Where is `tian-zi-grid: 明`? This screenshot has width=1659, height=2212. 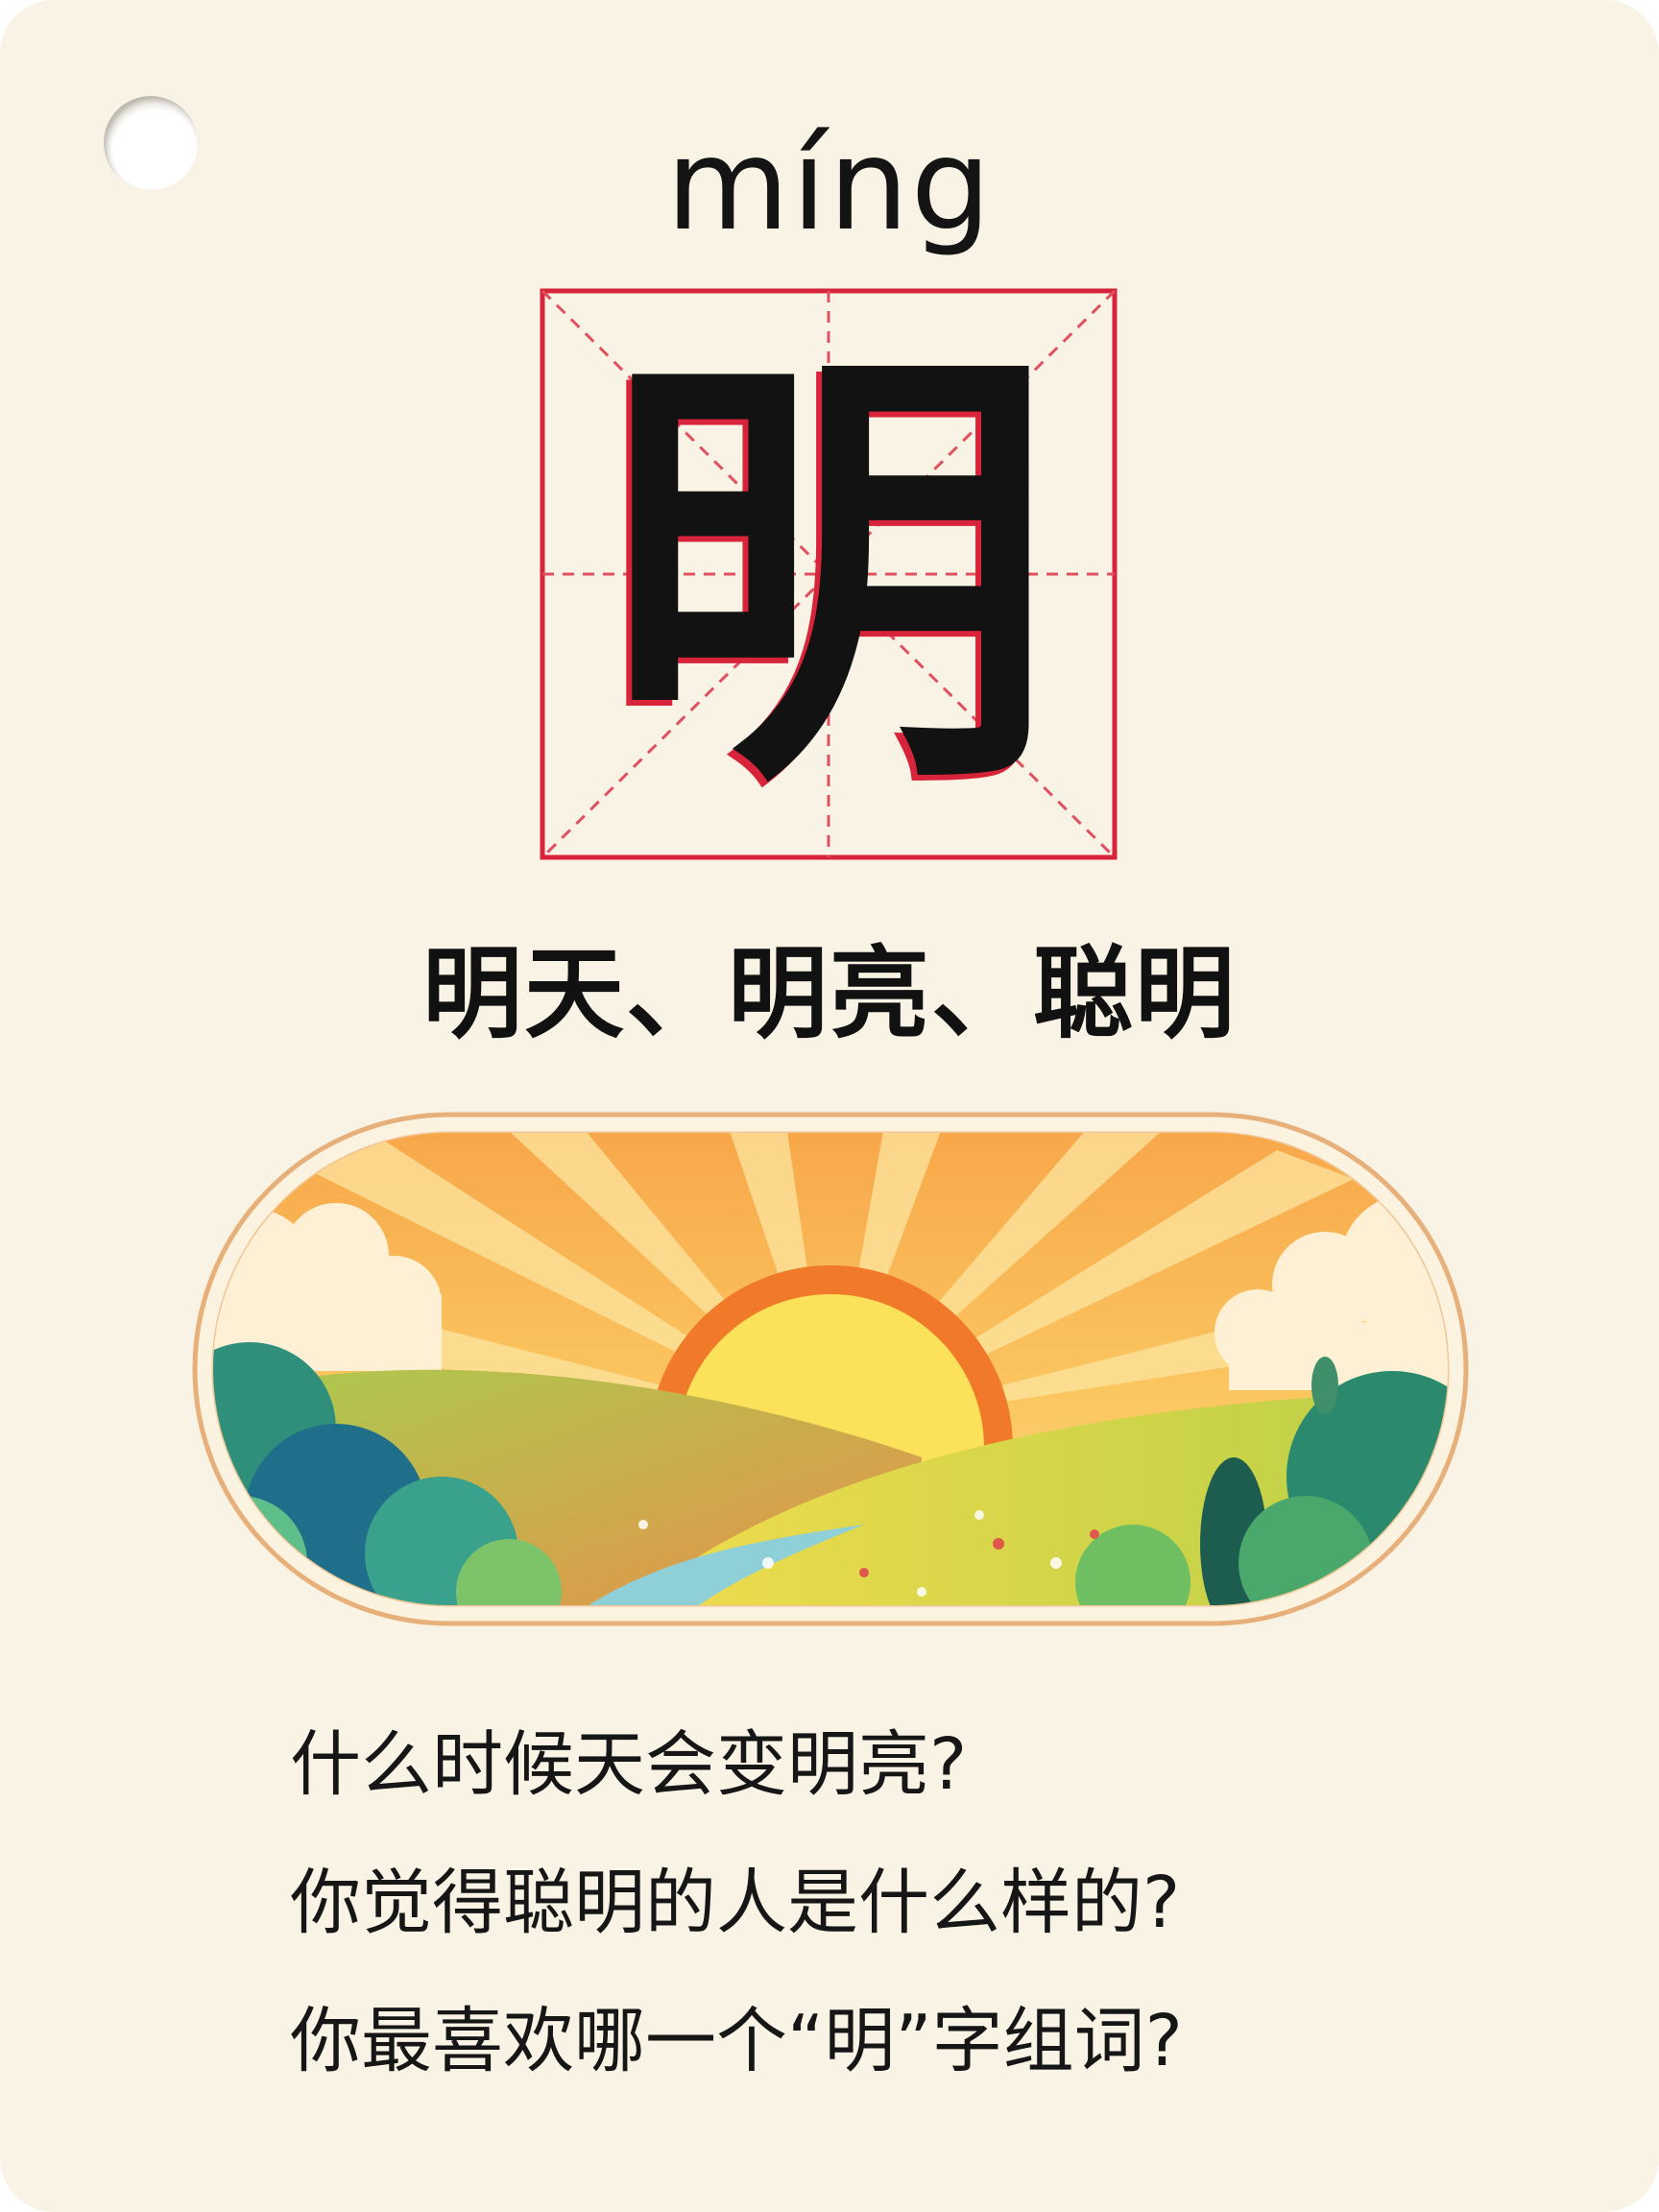
tian-zi-grid: 明 is located at coordinates (829, 574).